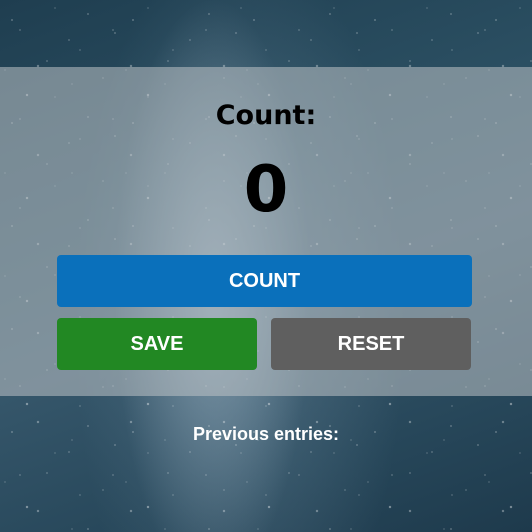  What do you see at coordinates (266, 115) in the screenshot?
I see `count-label: Count:` at bounding box center [266, 115].